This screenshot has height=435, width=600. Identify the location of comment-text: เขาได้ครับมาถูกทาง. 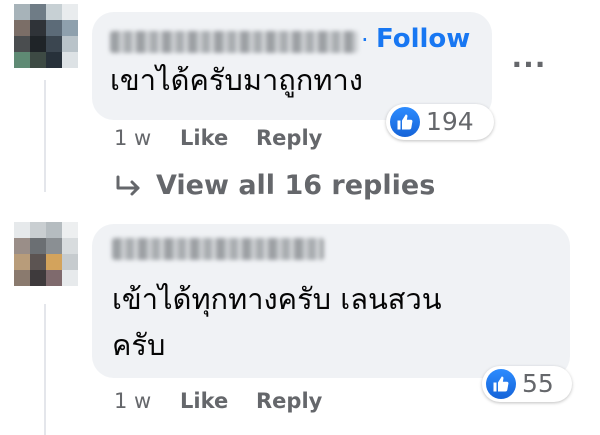
(236, 80).